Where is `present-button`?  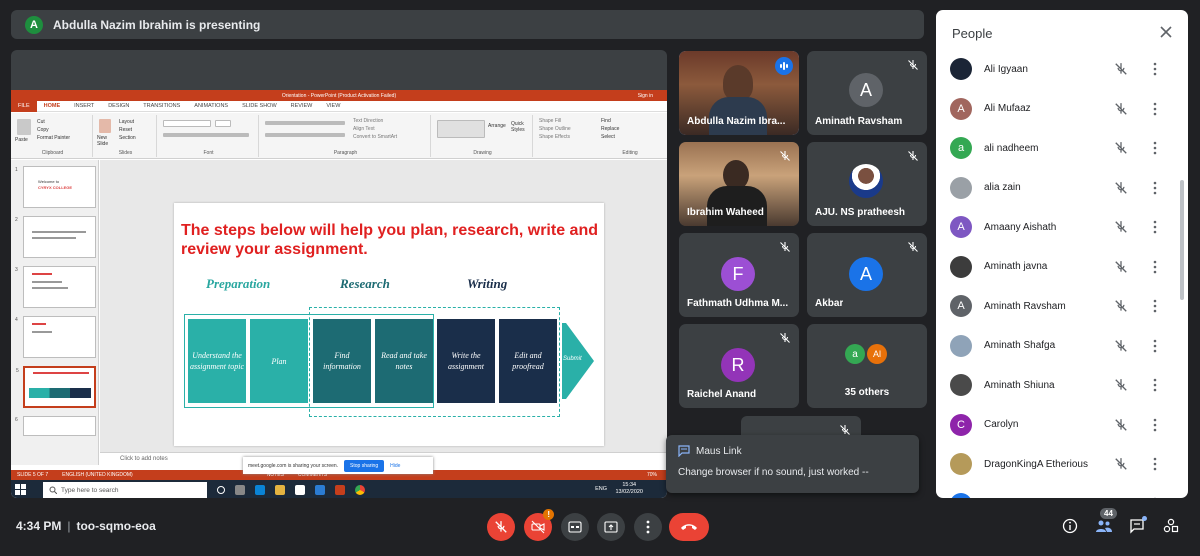 present-button is located at coordinates (611, 527).